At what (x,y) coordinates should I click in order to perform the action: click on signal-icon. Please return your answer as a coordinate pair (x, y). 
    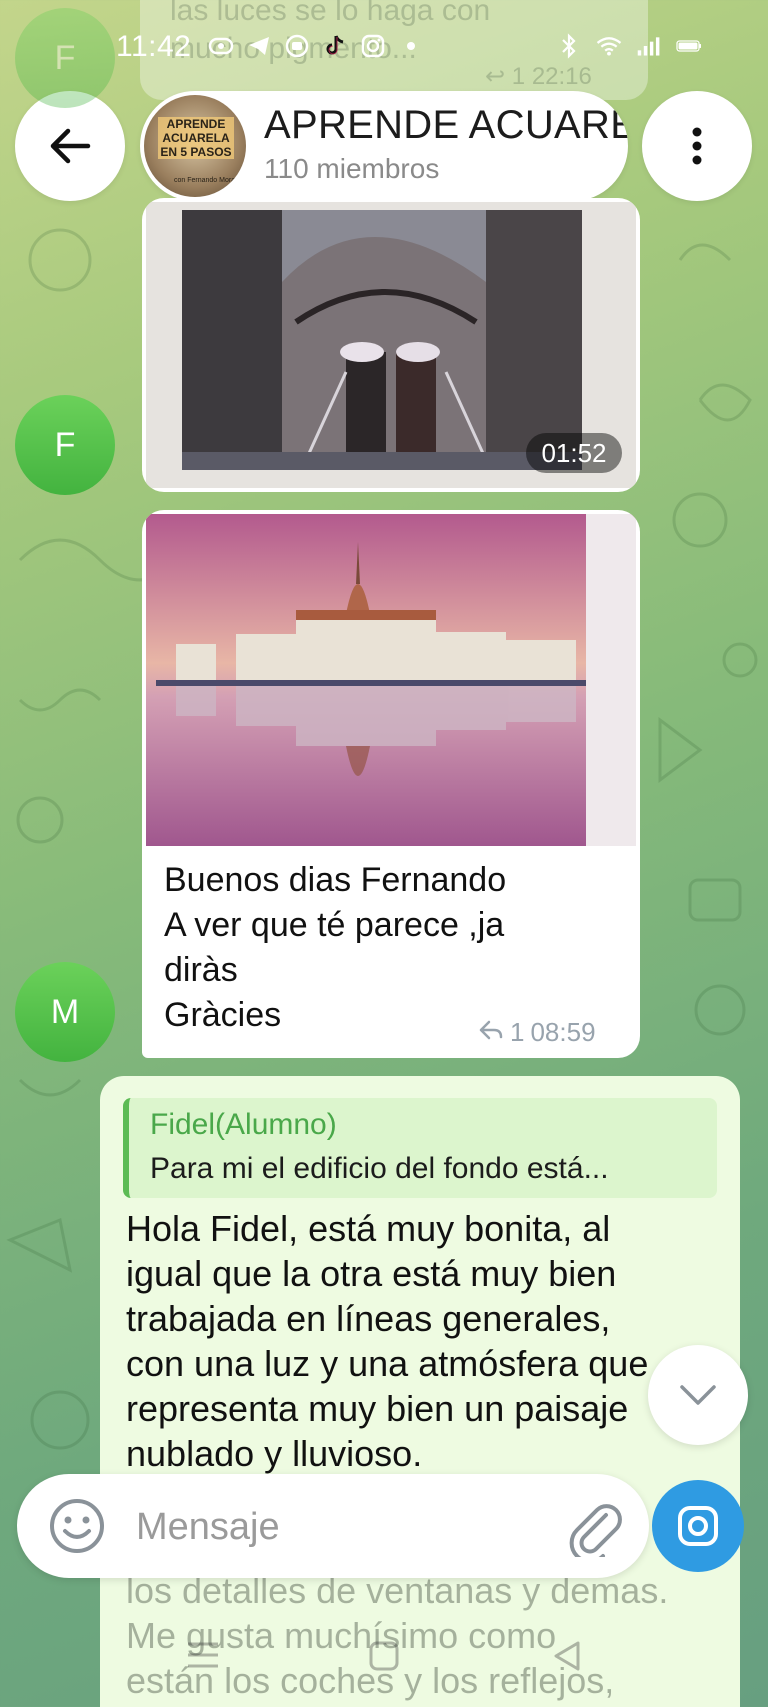
    Looking at the image, I should click on (649, 46).